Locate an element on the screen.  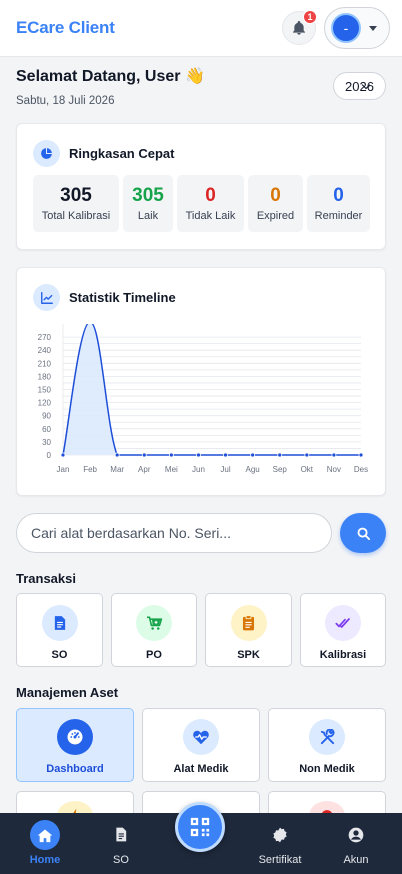
x-tick-label: Mar is located at coordinates (117, 469).